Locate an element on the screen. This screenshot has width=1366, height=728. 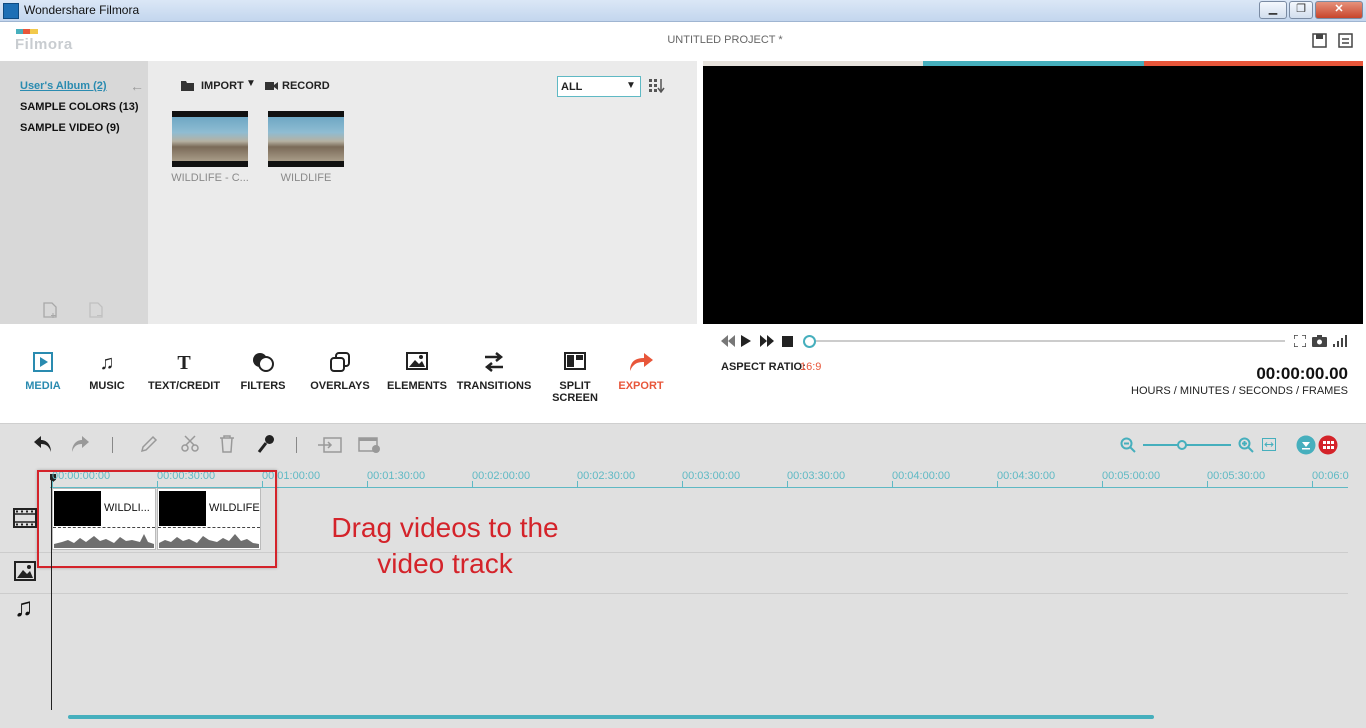
back-arrow-icon: ← is located at coordinates (137, 86).